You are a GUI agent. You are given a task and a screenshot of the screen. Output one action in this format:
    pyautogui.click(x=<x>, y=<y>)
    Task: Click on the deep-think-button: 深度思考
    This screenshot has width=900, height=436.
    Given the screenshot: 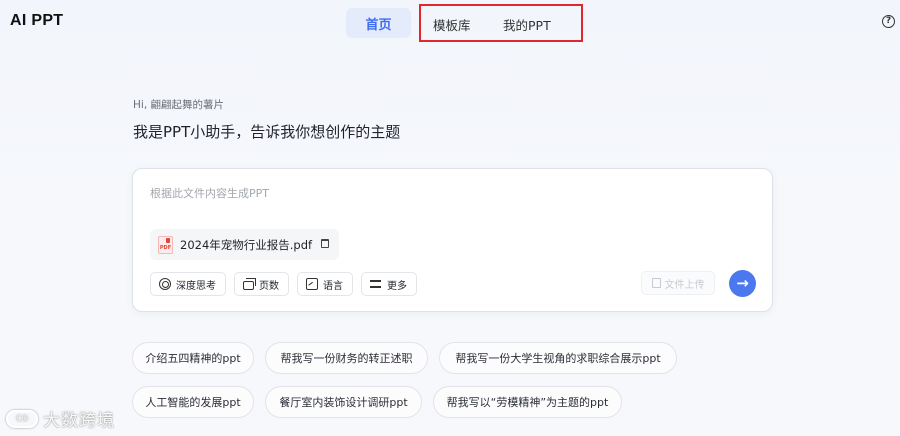 What is the action you would take?
    pyautogui.click(x=188, y=284)
    